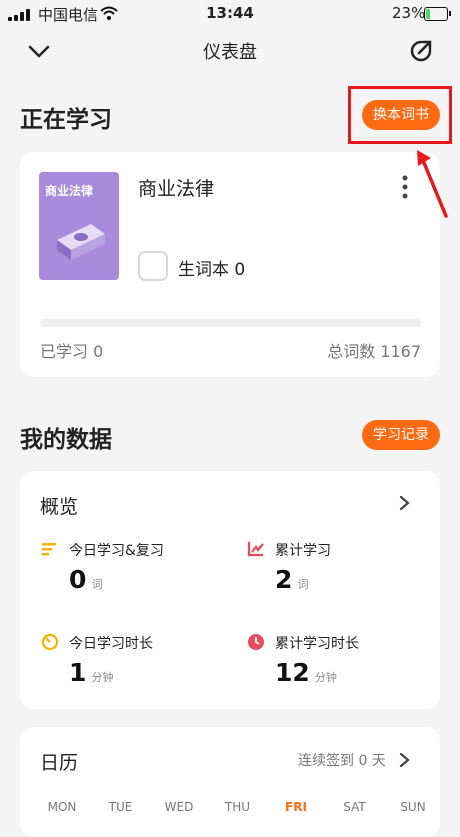 The image size is (460, 837). What do you see at coordinates (230, 323) in the screenshot?
I see `study-progress-bar` at bounding box center [230, 323].